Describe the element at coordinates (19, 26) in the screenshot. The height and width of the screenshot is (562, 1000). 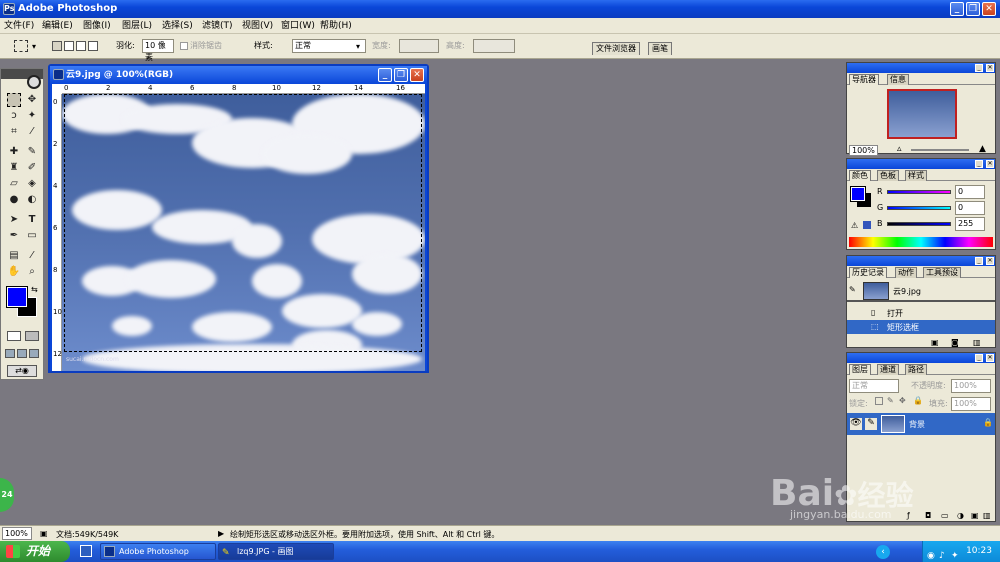
I see `menu-file: 文件(F)` at that location.